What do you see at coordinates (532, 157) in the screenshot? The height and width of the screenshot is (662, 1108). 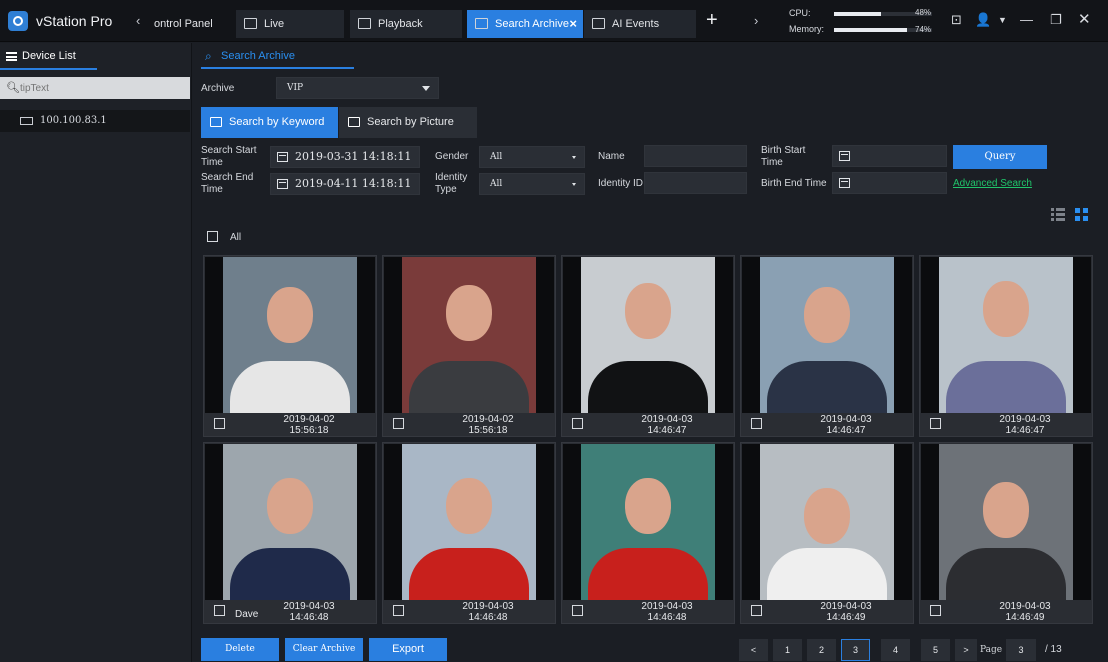 I see `gender-select: All` at bounding box center [532, 157].